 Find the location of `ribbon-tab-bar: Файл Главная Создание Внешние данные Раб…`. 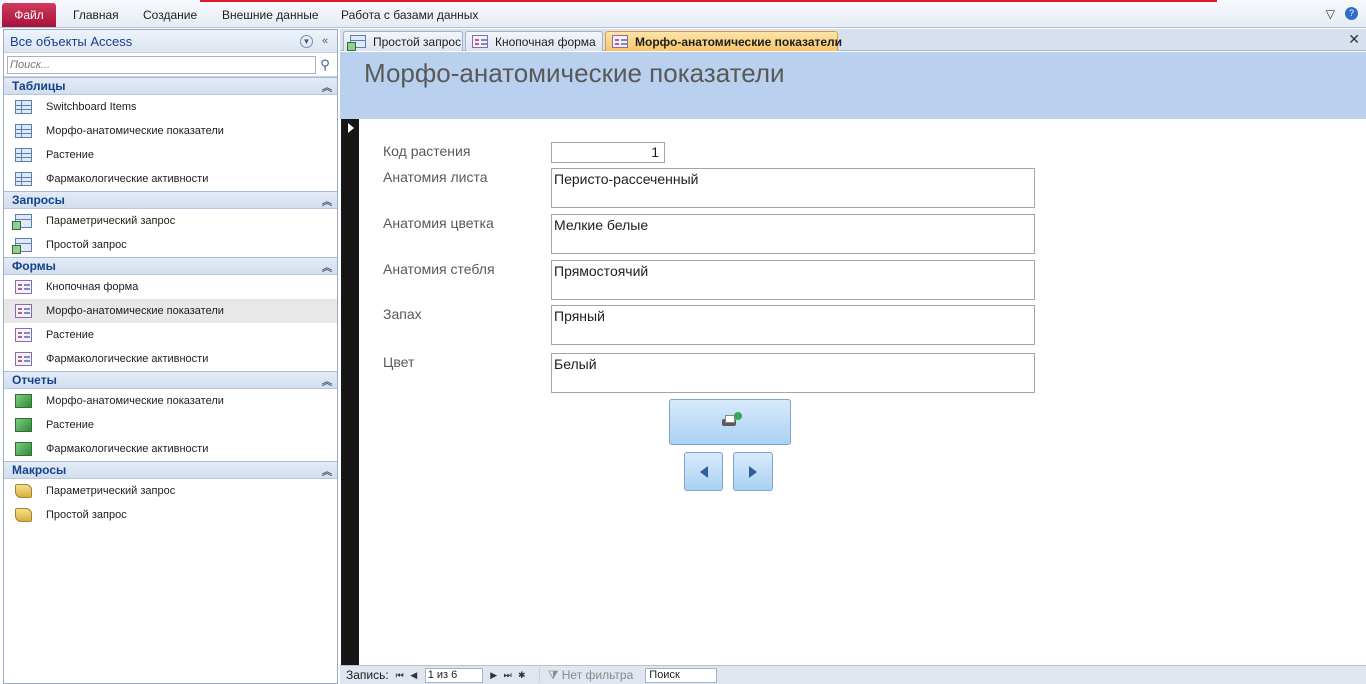

ribbon-tab-bar: Файл Главная Создание Внешние данные Раб… is located at coordinates (683, 14).